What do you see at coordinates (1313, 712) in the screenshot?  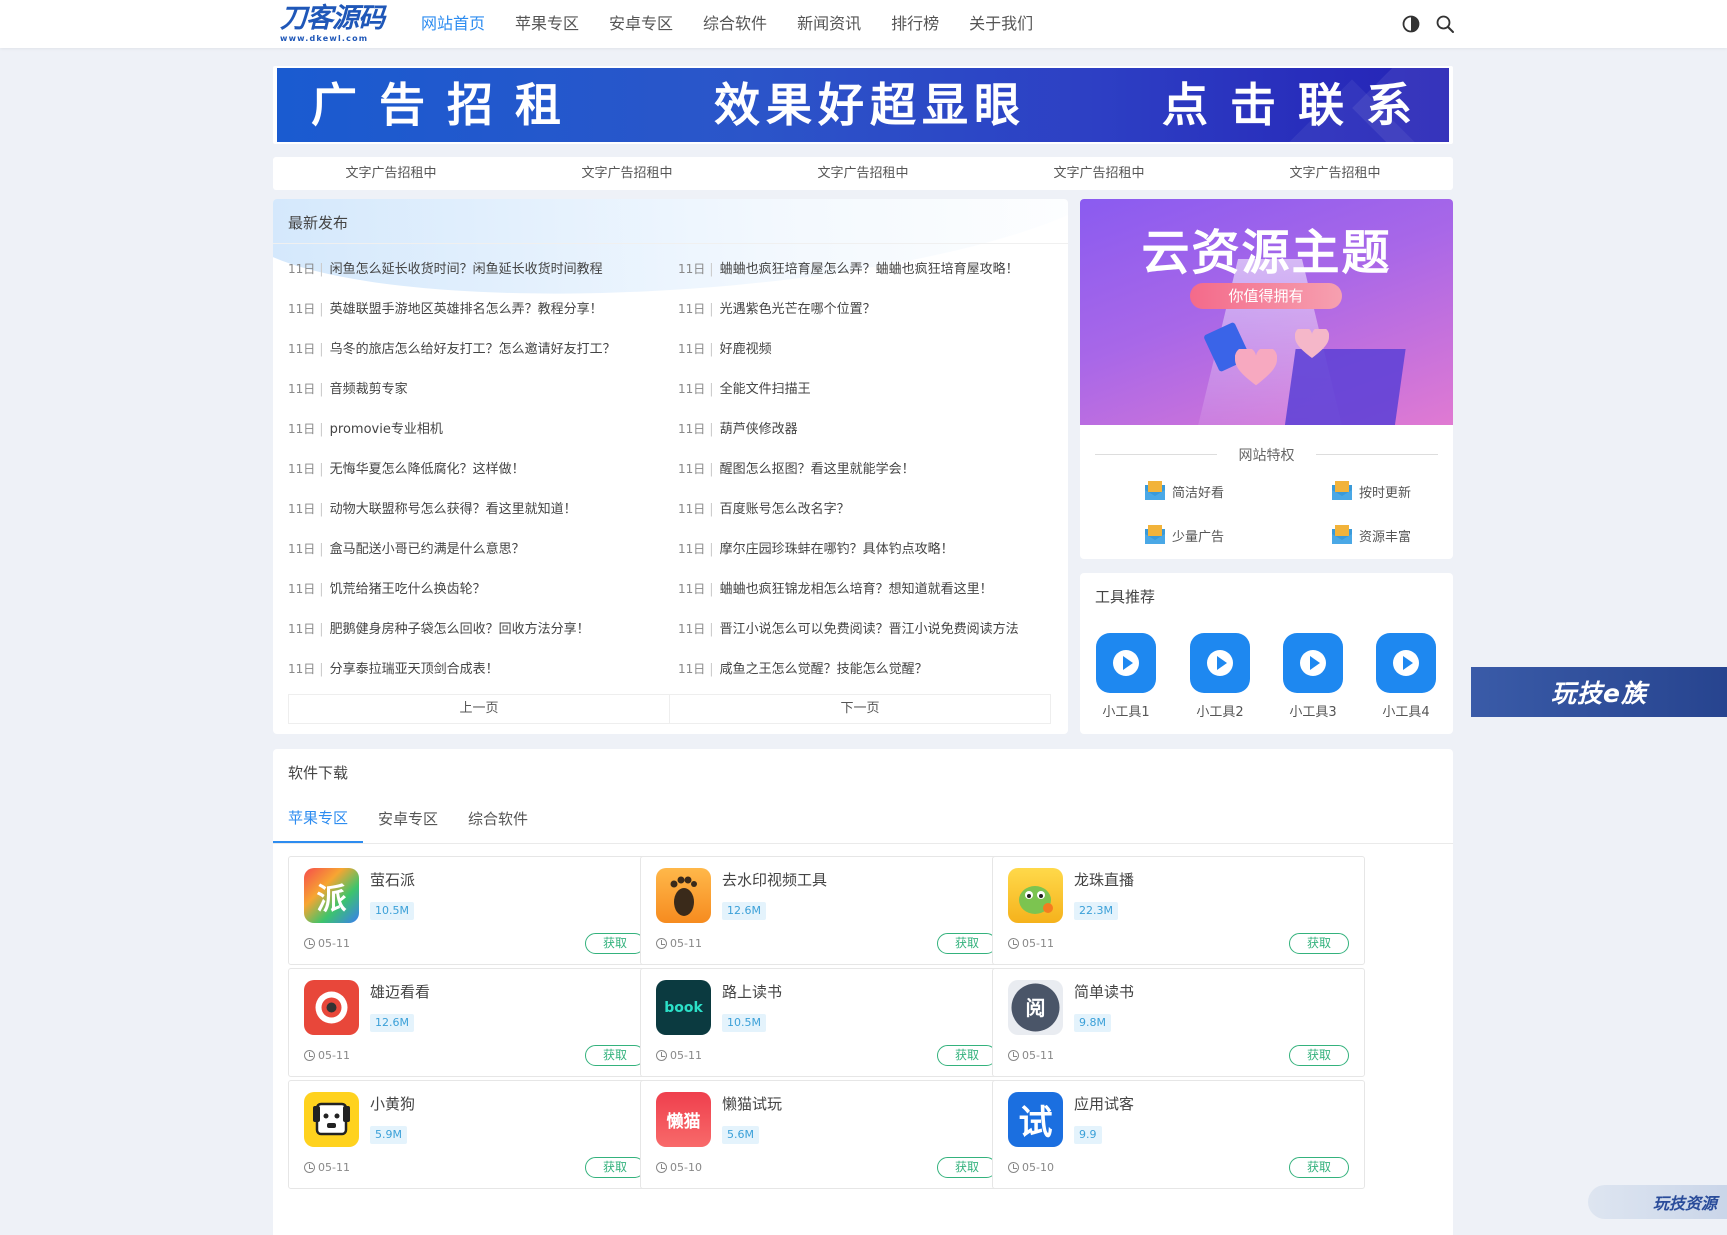 I see `tool-label: 小工具3` at bounding box center [1313, 712].